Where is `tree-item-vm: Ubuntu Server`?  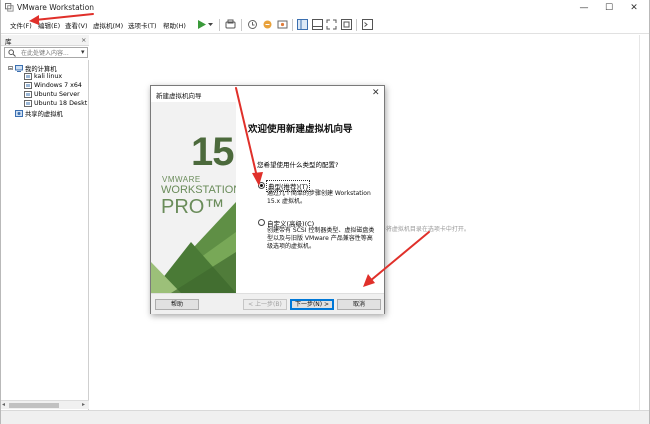 tree-item-vm: Ubuntu Server is located at coordinates (52, 94).